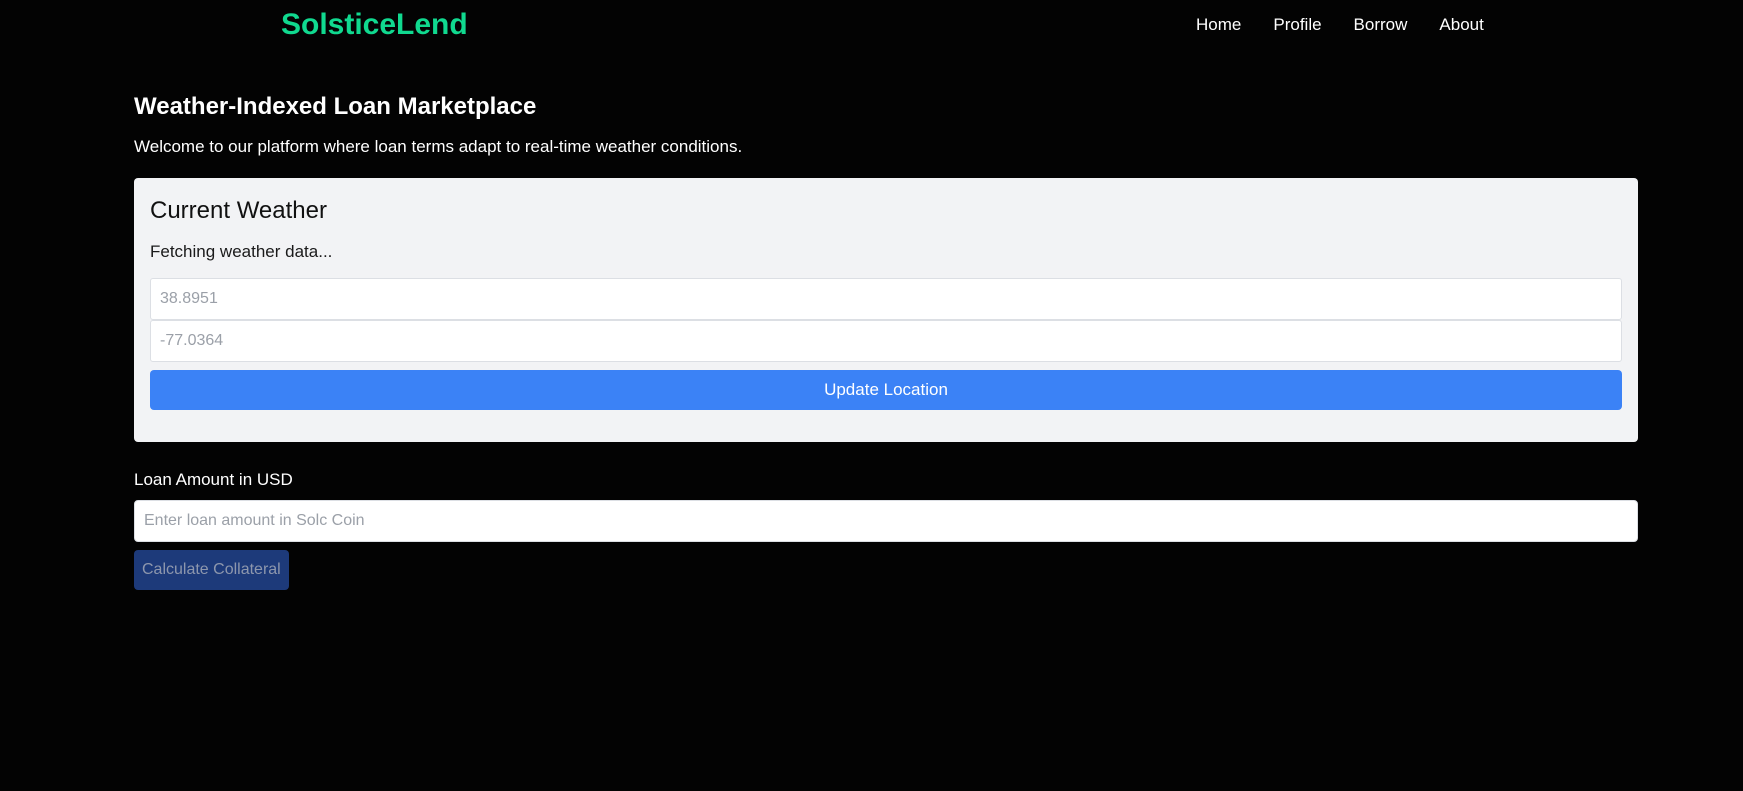 The width and height of the screenshot is (1743, 791). I want to click on nav-link-profile: Profile, so click(1297, 25).